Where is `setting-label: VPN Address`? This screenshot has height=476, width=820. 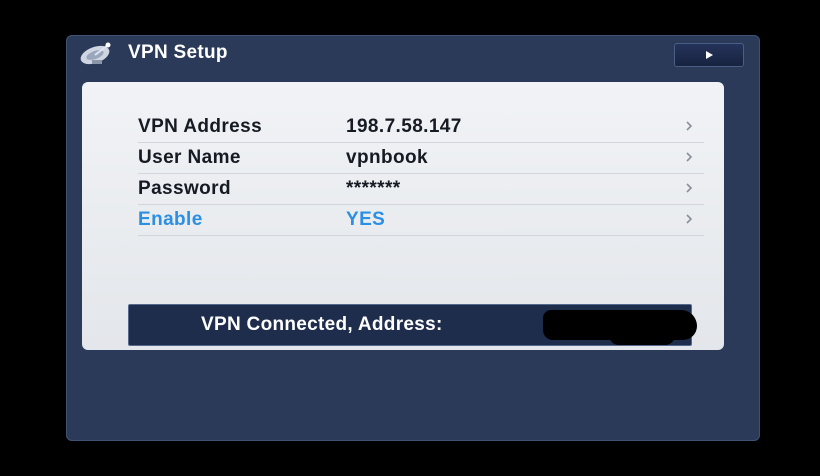
setting-label: VPN Address is located at coordinates (200, 126).